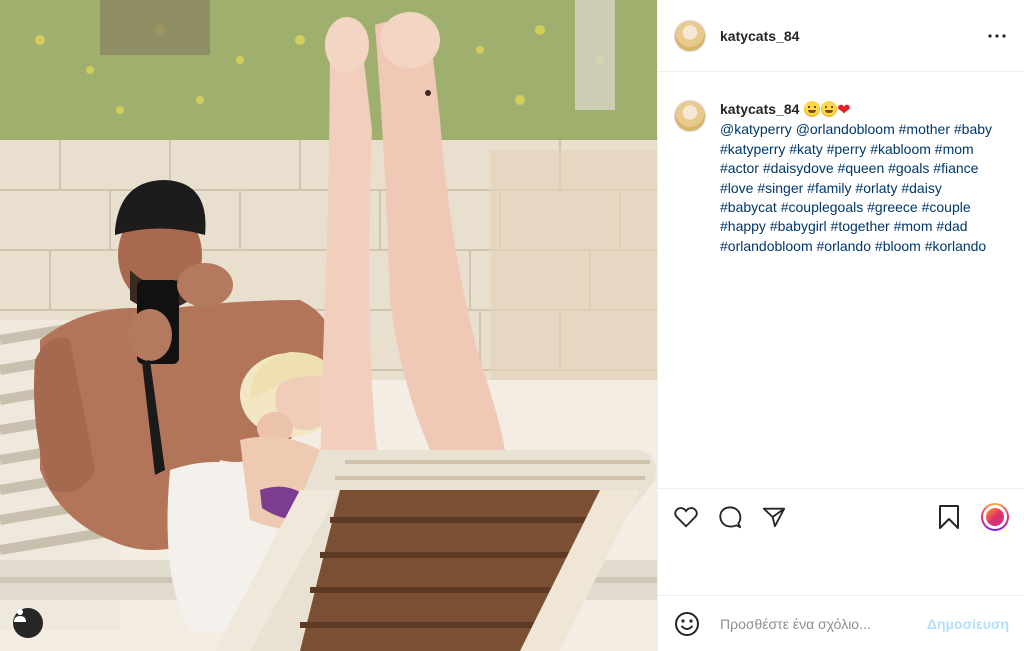 This screenshot has height=651, width=1024. What do you see at coordinates (921, 188) in the screenshot?
I see `hashtag-link: #daisy` at bounding box center [921, 188].